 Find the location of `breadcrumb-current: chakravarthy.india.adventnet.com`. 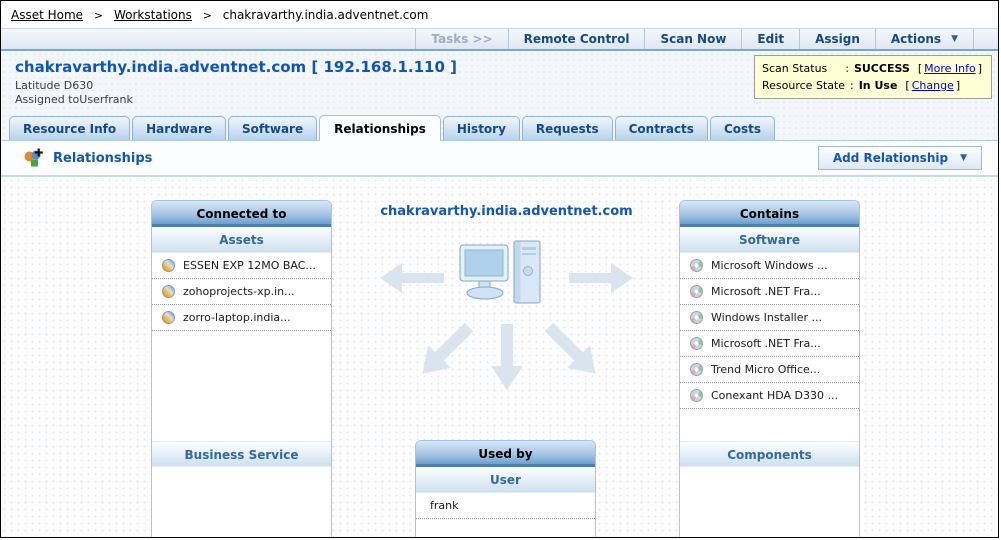

breadcrumb-current: chakravarthy.india.adventnet.com is located at coordinates (325, 15).